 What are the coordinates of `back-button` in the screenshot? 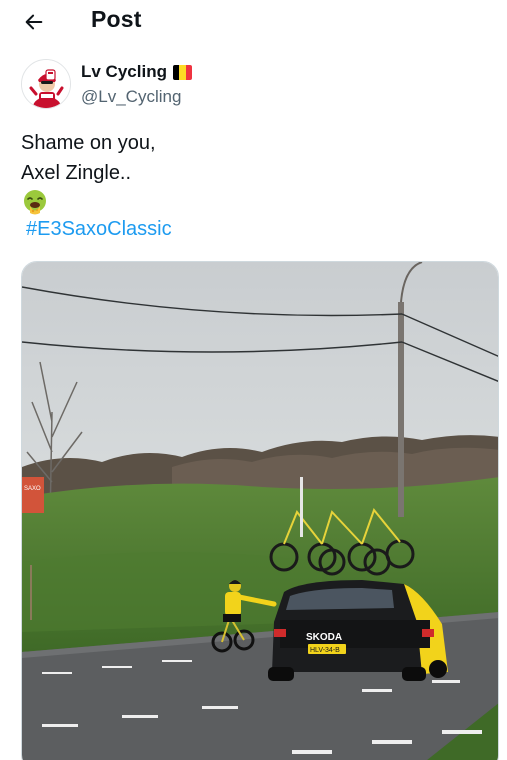 It's located at (34, 22).